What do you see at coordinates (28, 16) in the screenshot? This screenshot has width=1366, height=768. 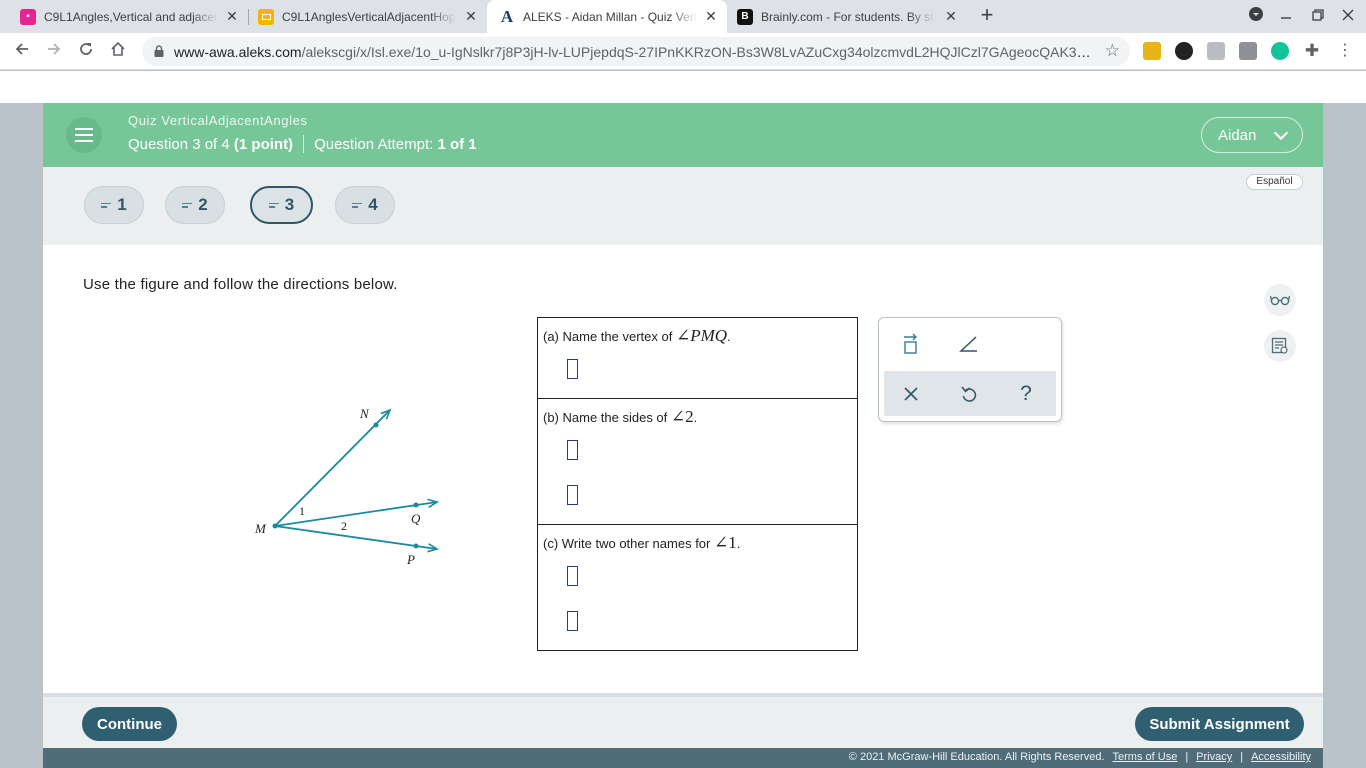 I see `classroom-assignment-icon: ▪` at bounding box center [28, 16].